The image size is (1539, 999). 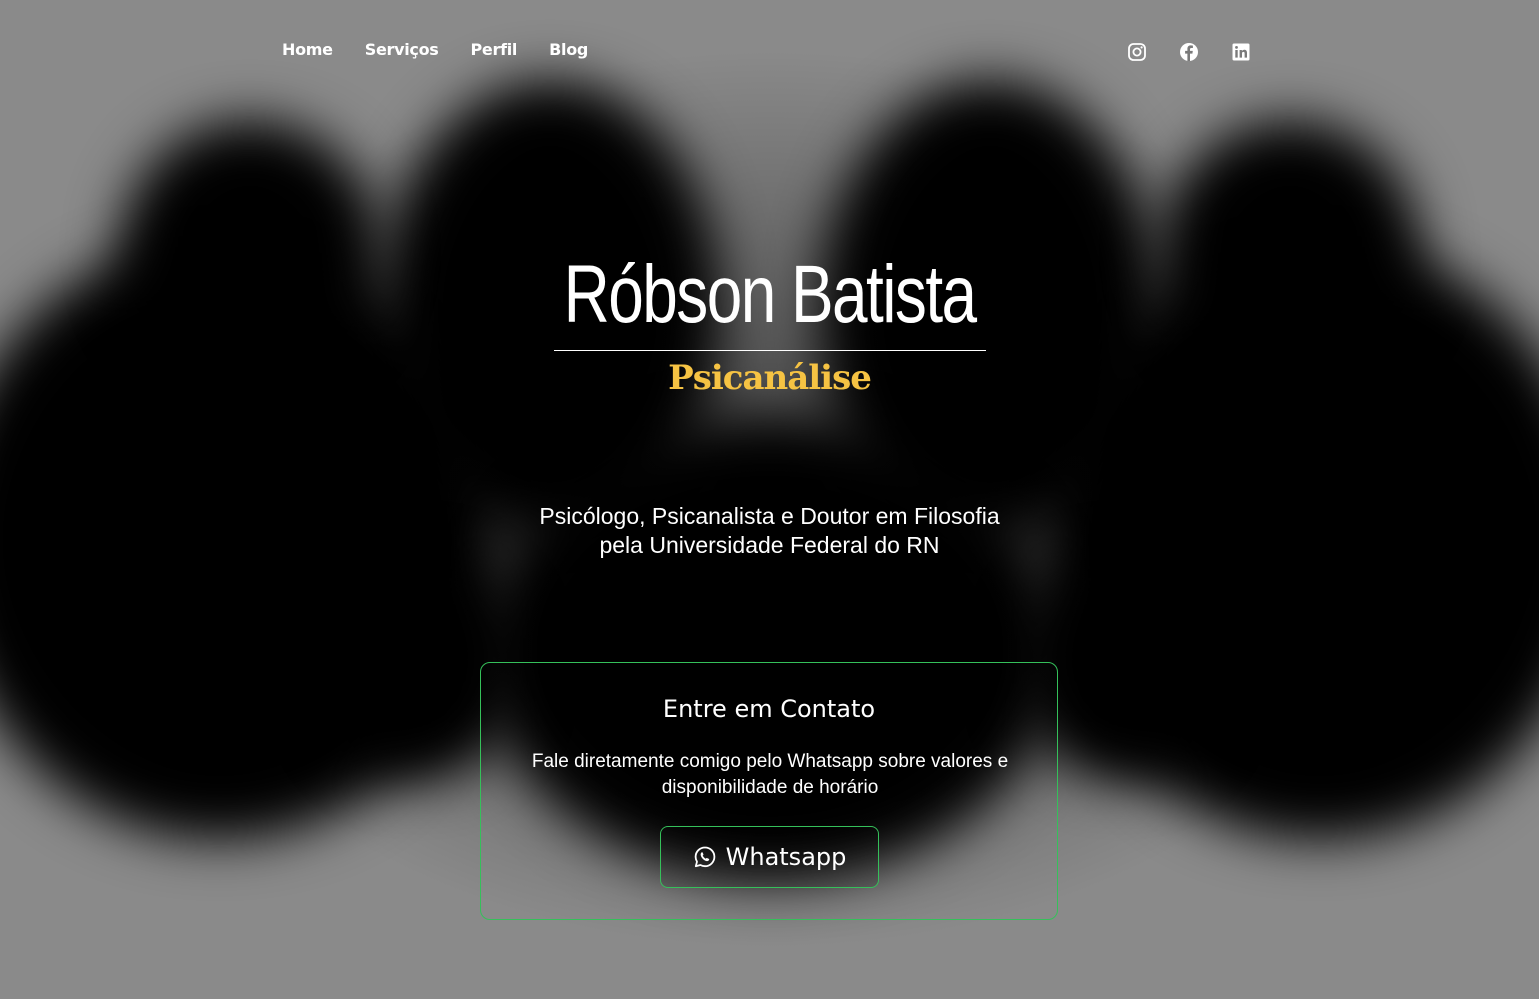 What do you see at coordinates (402, 49) in the screenshot?
I see `nav-item-servicos: Serviços` at bounding box center [402, 49].